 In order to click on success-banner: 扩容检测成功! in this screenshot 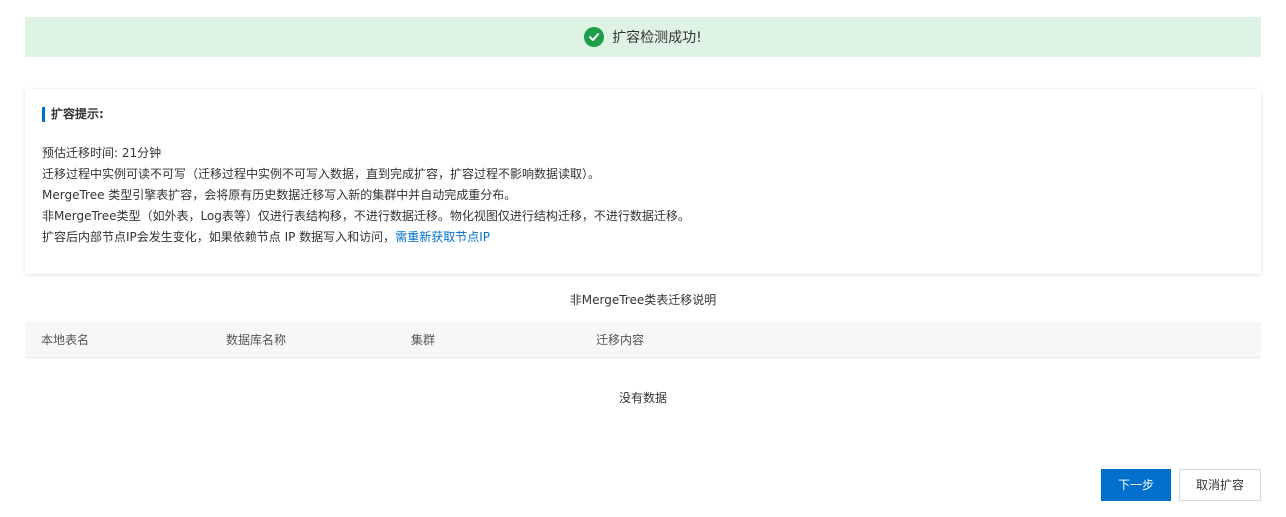, I will do `click(643, 37)`.